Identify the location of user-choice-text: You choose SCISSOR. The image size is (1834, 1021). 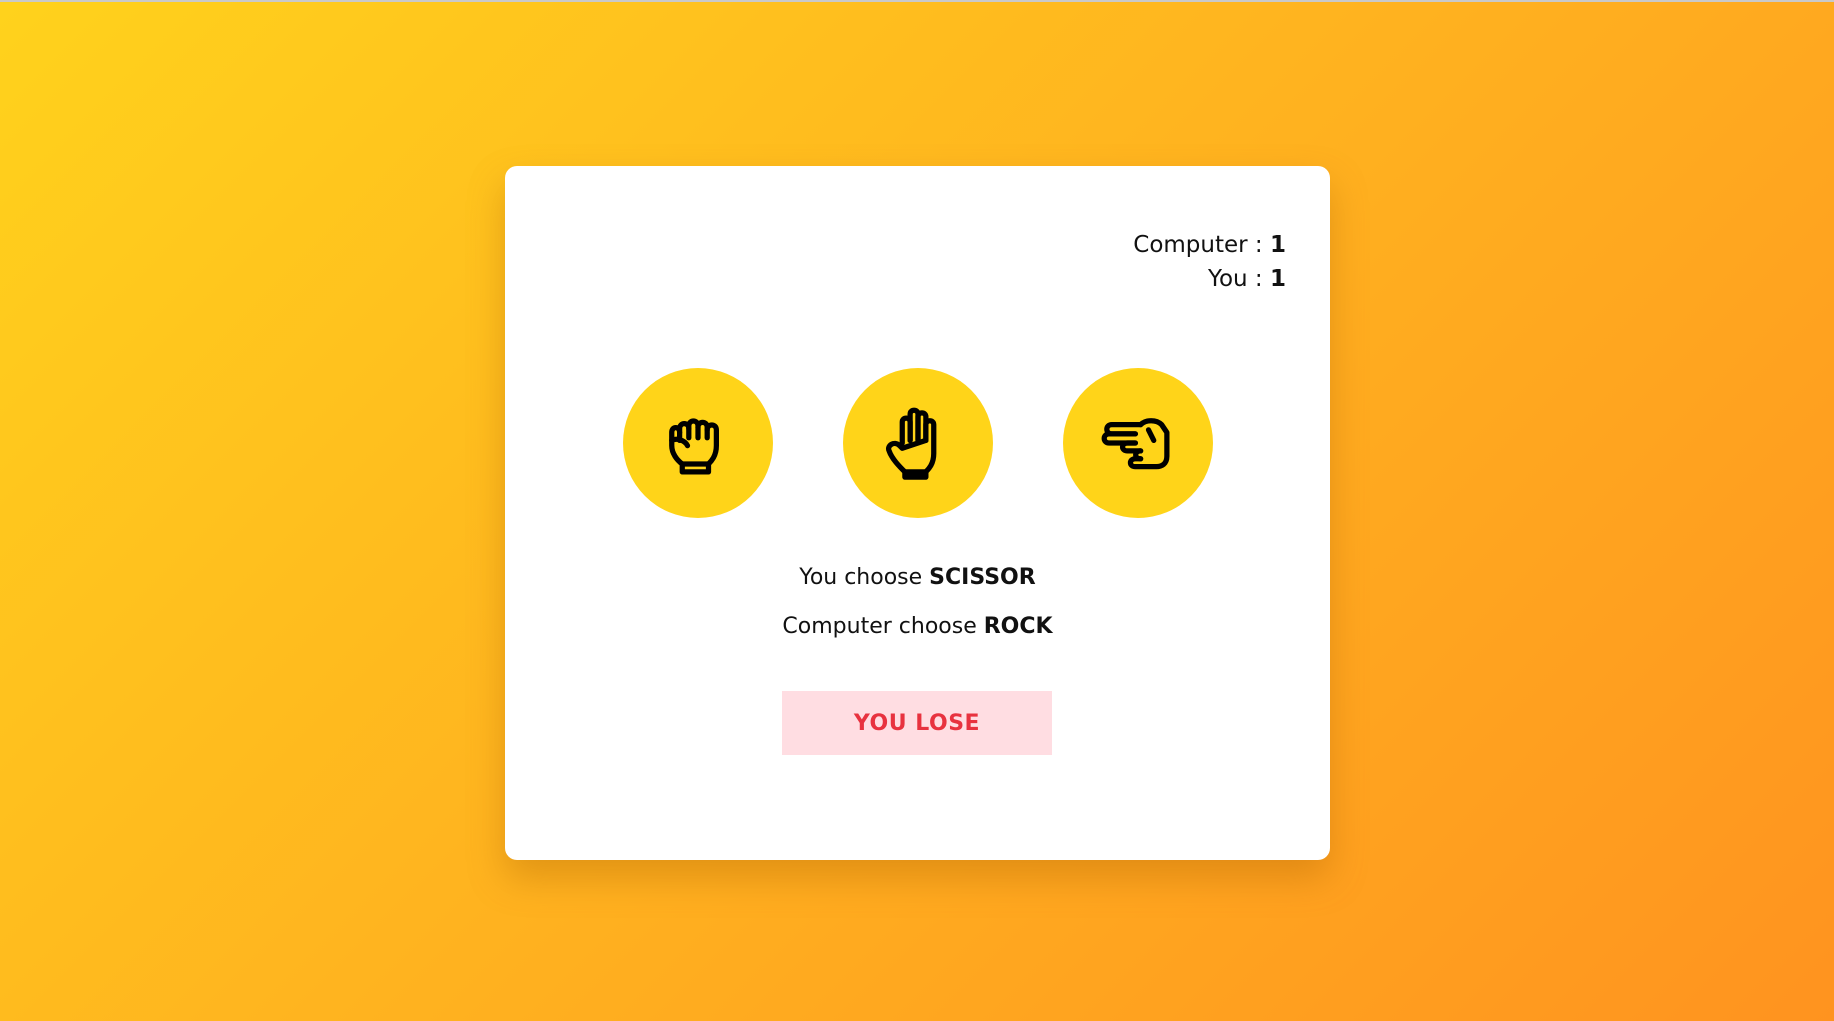
(917, 577).